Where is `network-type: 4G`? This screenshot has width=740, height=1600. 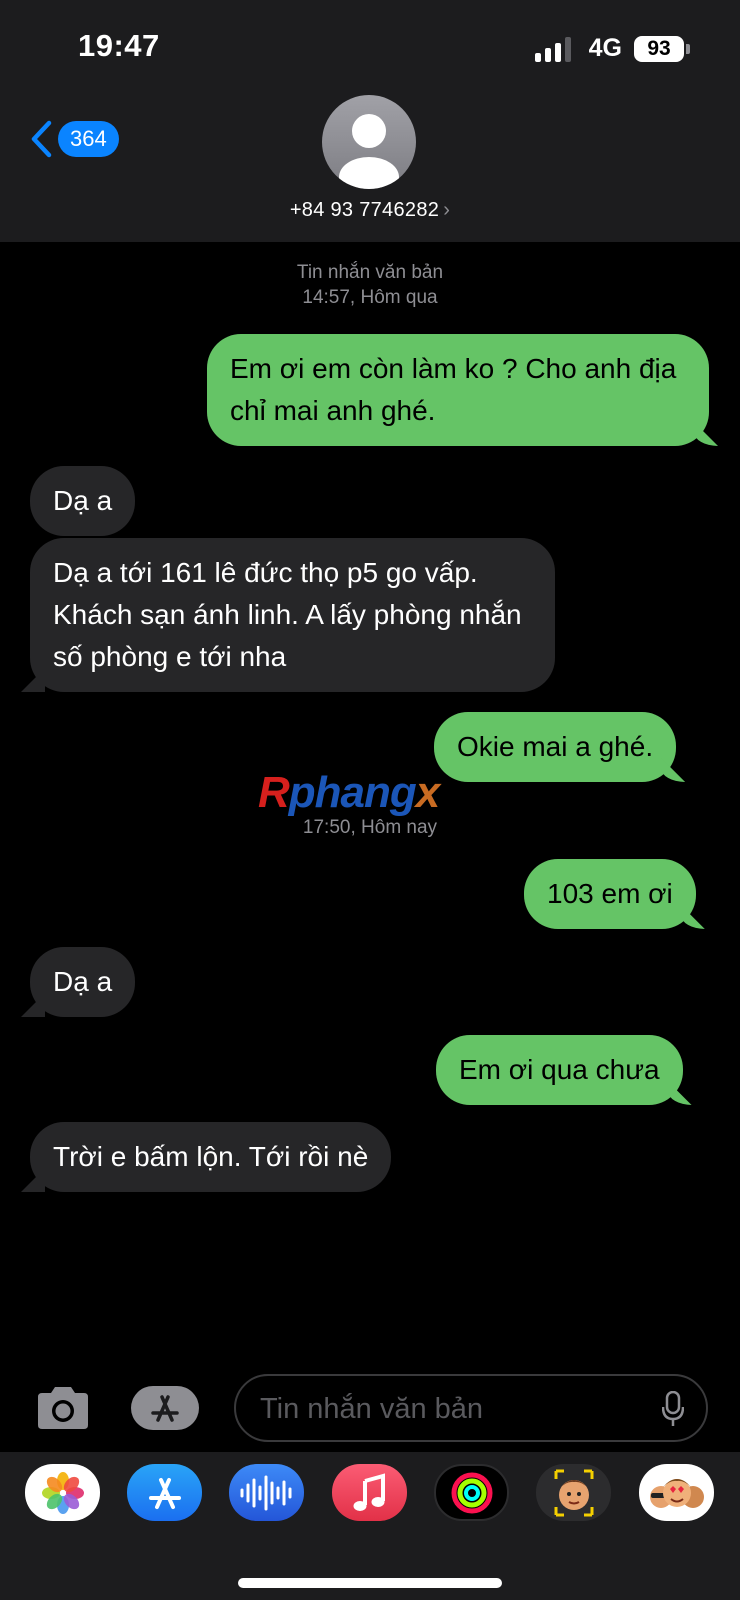 network-type: 4G is located at coordinates (605, 48).